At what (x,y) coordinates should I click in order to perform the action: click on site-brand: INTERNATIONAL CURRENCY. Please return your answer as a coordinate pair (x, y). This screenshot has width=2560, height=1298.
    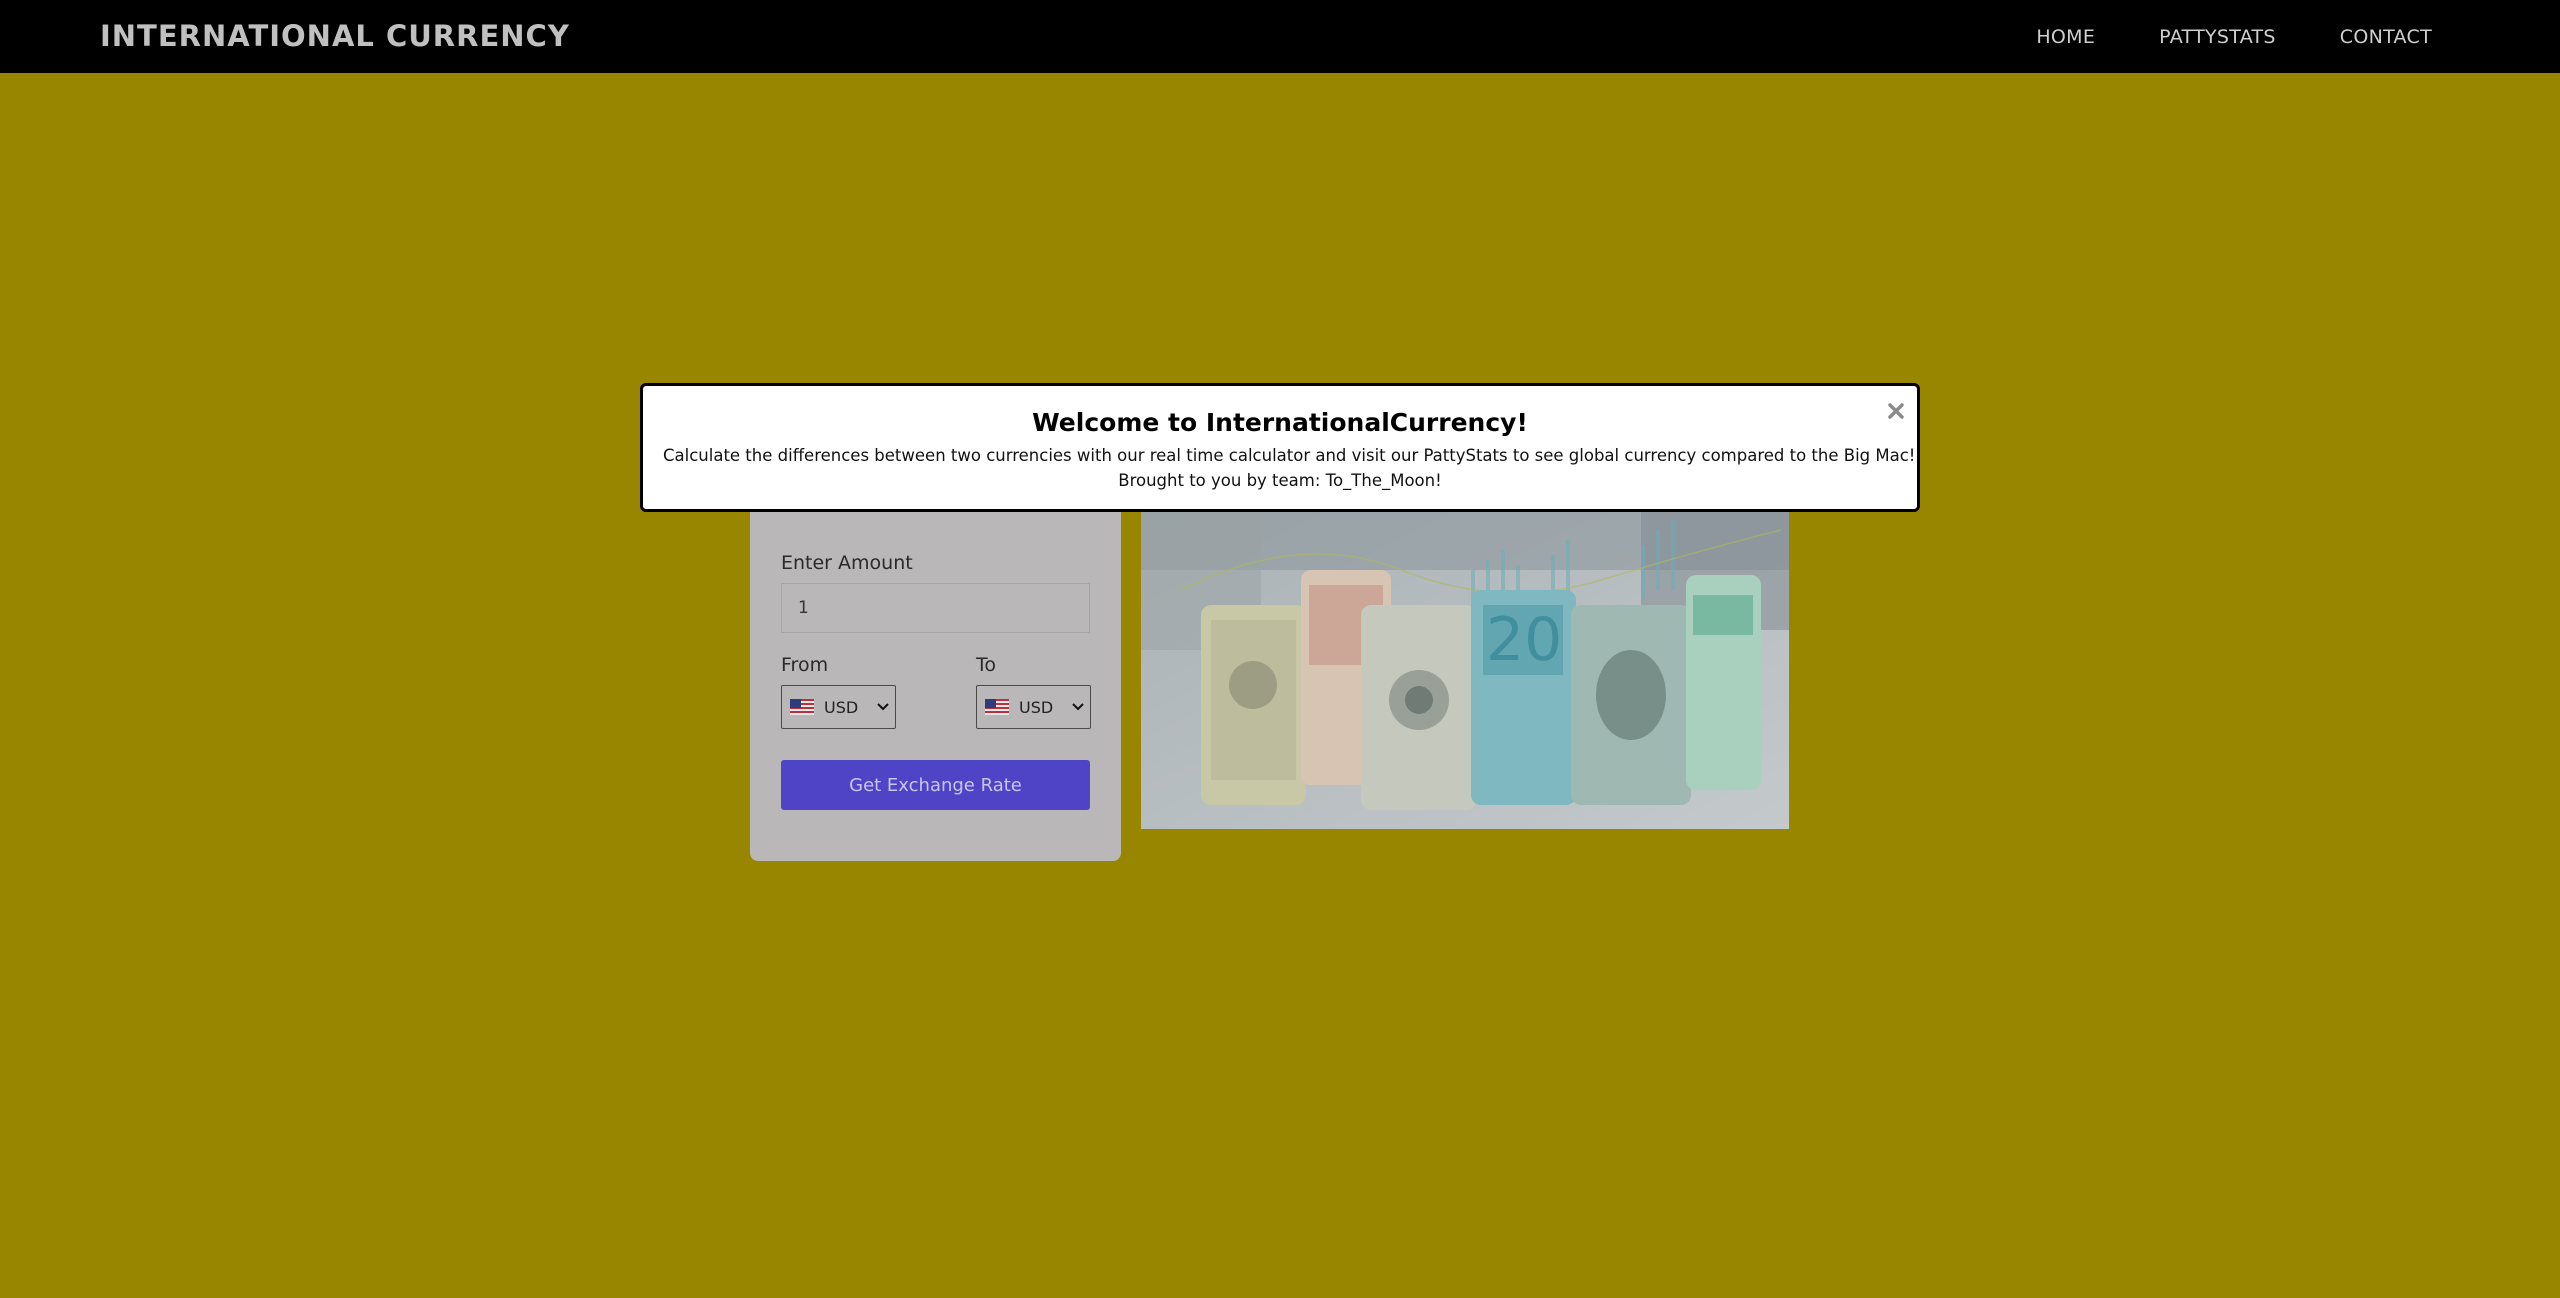
    Looking at the image, I should click on (335, 36).